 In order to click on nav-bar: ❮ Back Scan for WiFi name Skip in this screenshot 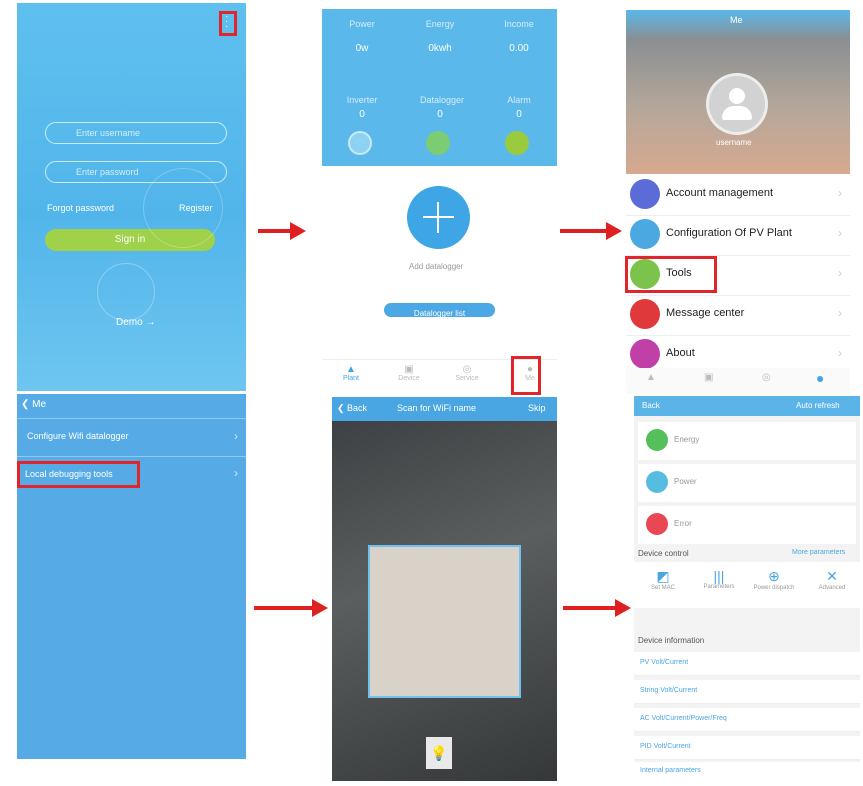, I will do `click(444, 409)`.